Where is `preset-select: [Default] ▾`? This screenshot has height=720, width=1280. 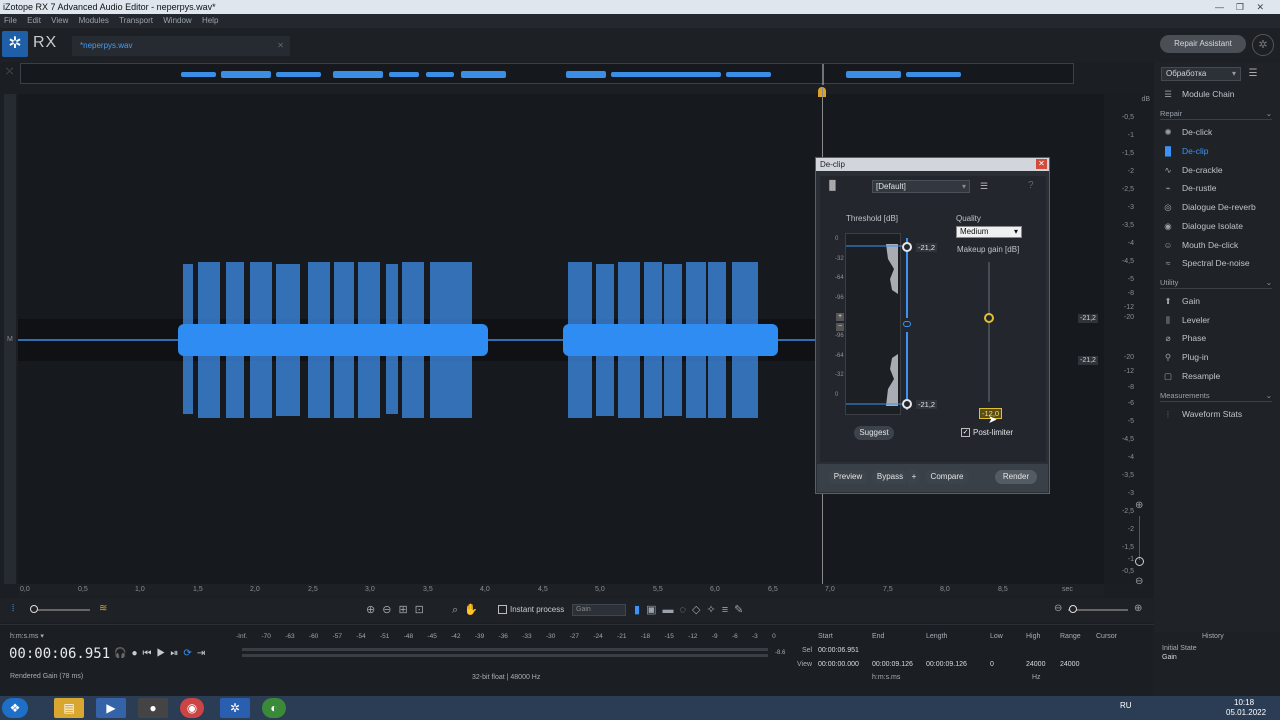 preset-select: [Default] ▾ is located at coordinates (921, 186).